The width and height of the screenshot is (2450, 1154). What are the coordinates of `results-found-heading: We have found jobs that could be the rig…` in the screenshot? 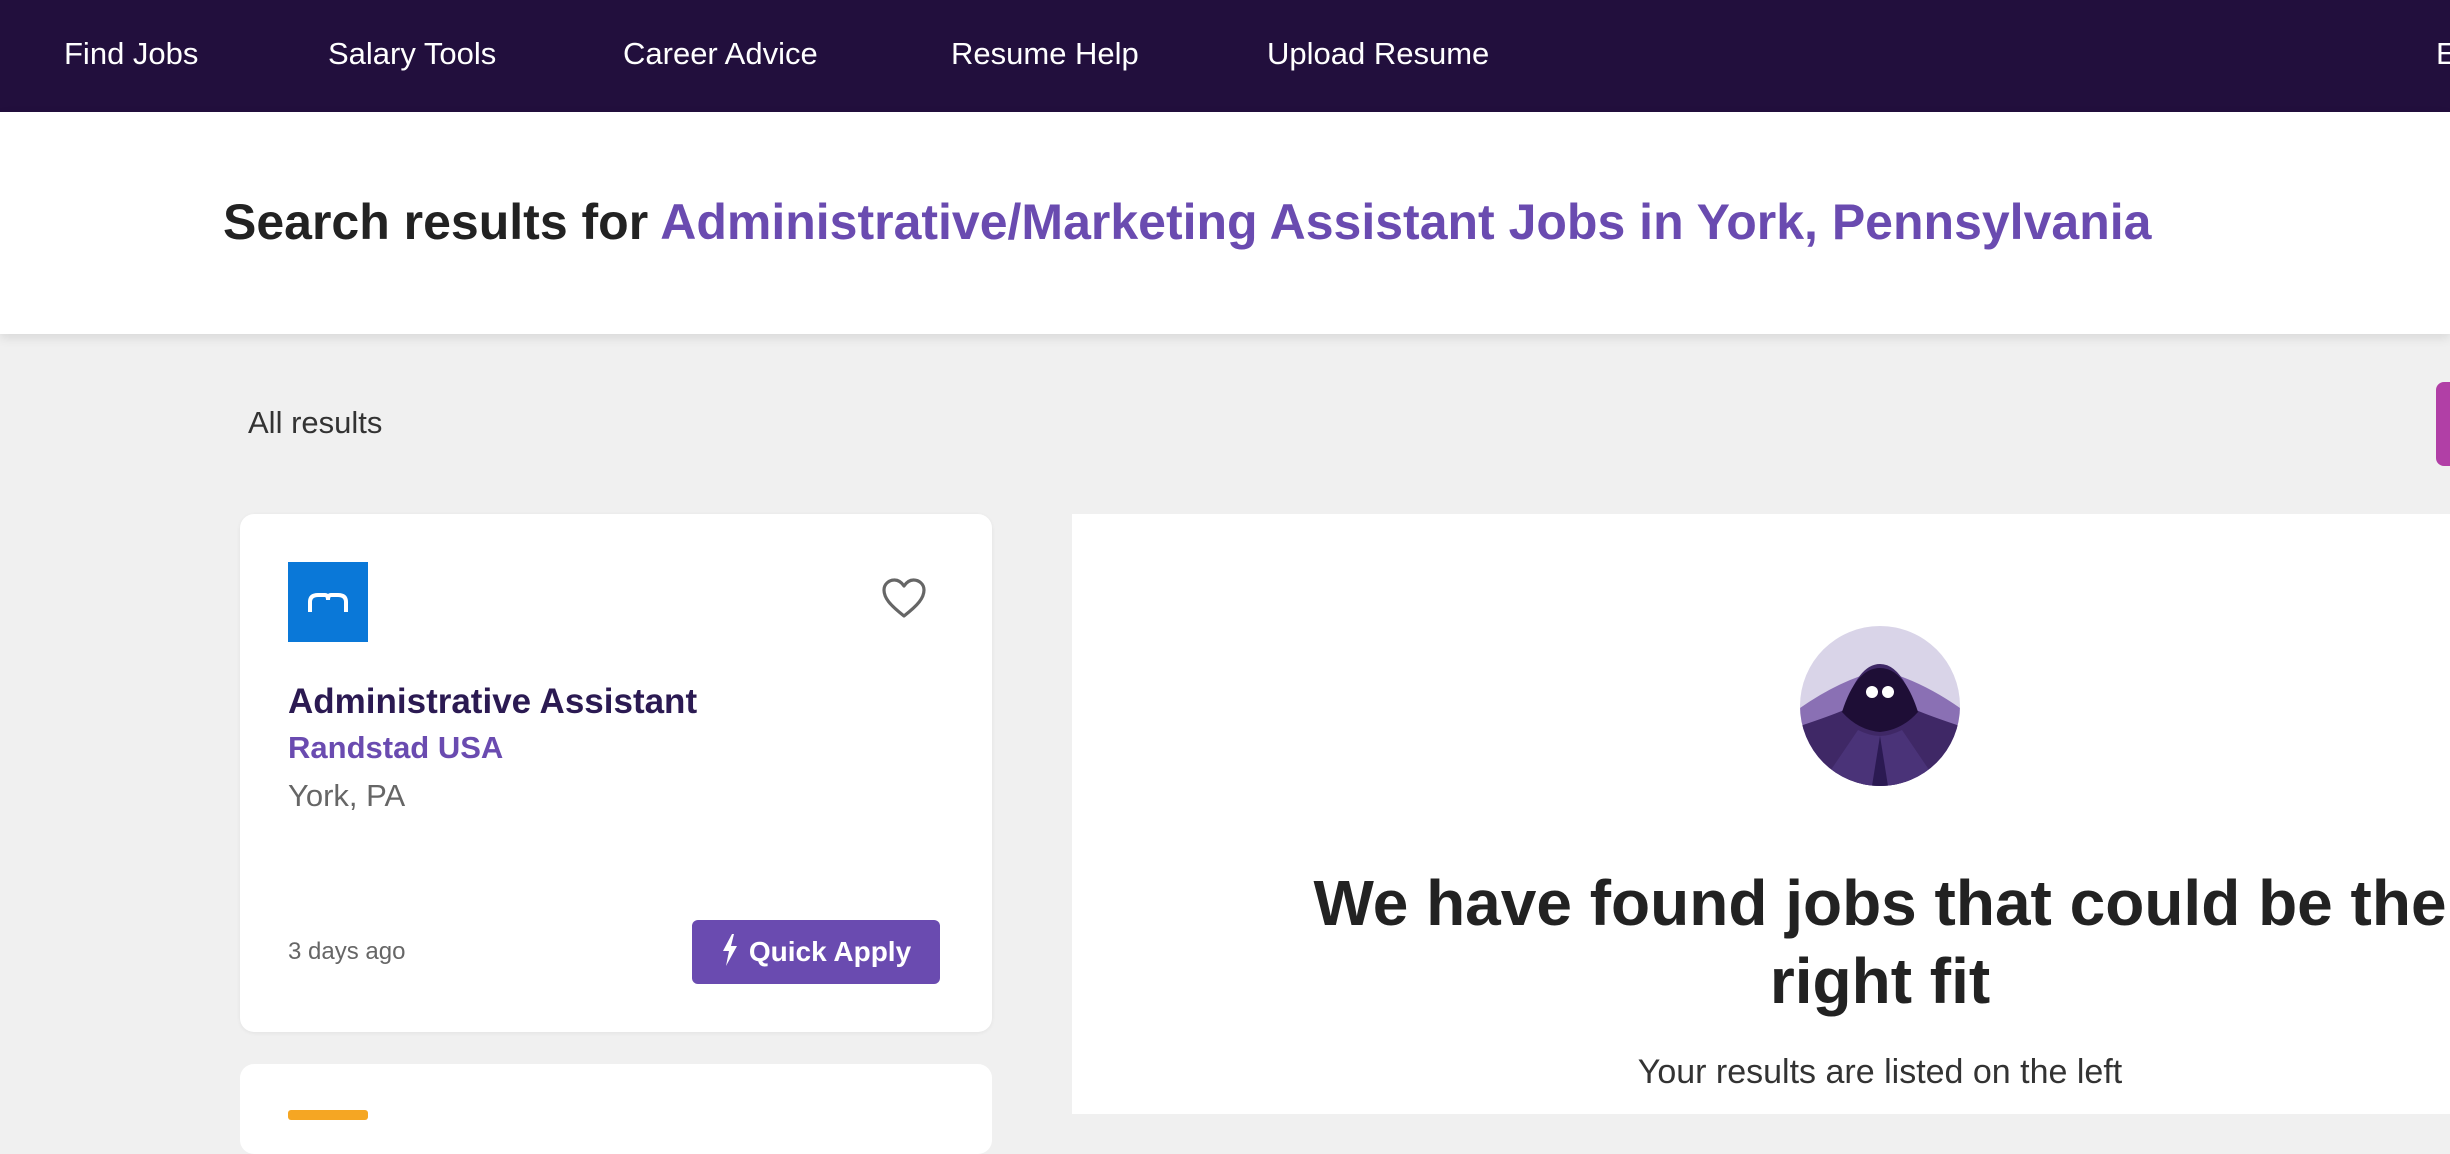 It's located at (1880, 942).